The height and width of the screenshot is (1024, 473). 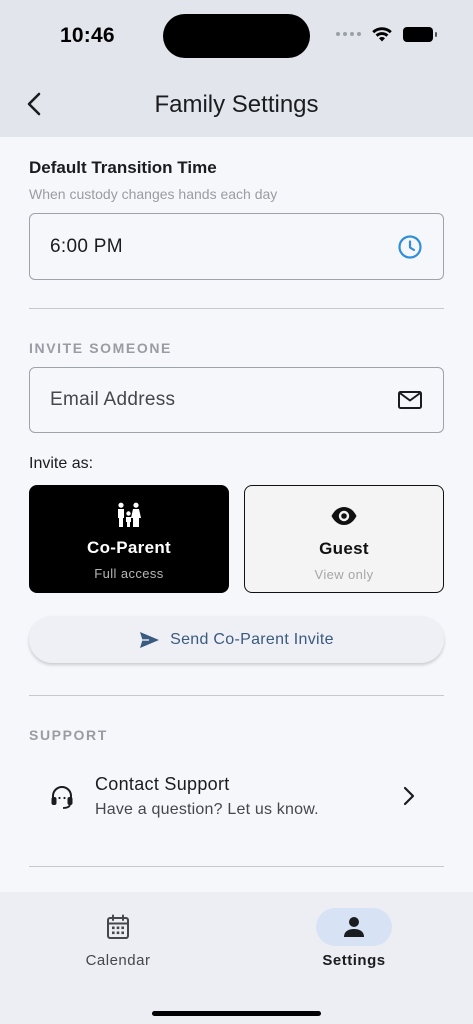 I want to click on person-icon, so click(x=354, y=927).